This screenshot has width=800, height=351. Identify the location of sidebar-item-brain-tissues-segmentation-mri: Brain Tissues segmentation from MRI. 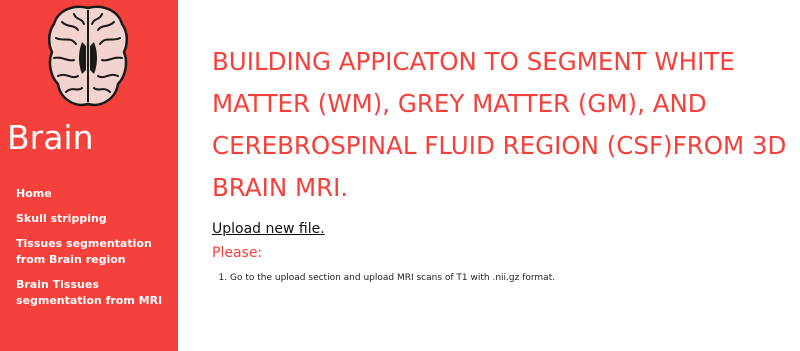
(95, 293).